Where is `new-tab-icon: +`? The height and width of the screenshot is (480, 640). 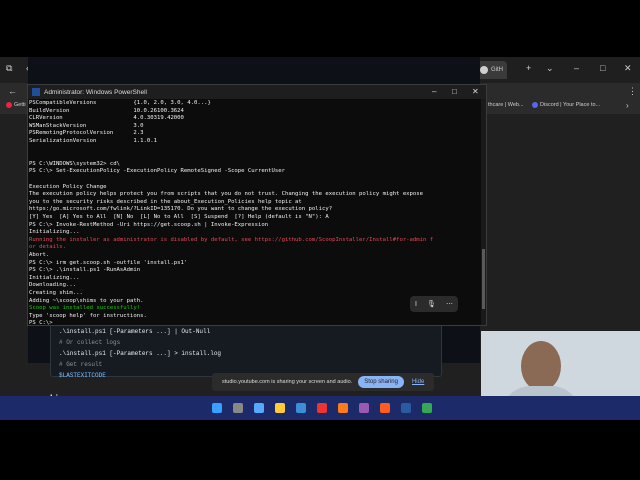
new-tab-icon: + is located at coordinates (528, 68).